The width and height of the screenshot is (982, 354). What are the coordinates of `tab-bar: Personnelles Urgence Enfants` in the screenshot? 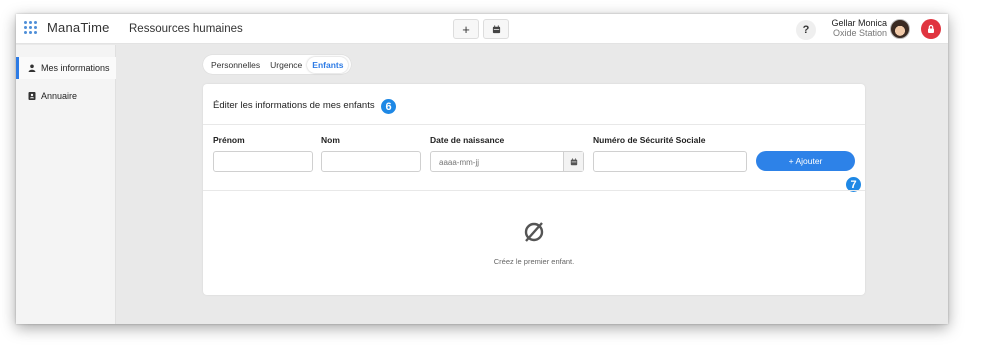 It's located at (277, 64).